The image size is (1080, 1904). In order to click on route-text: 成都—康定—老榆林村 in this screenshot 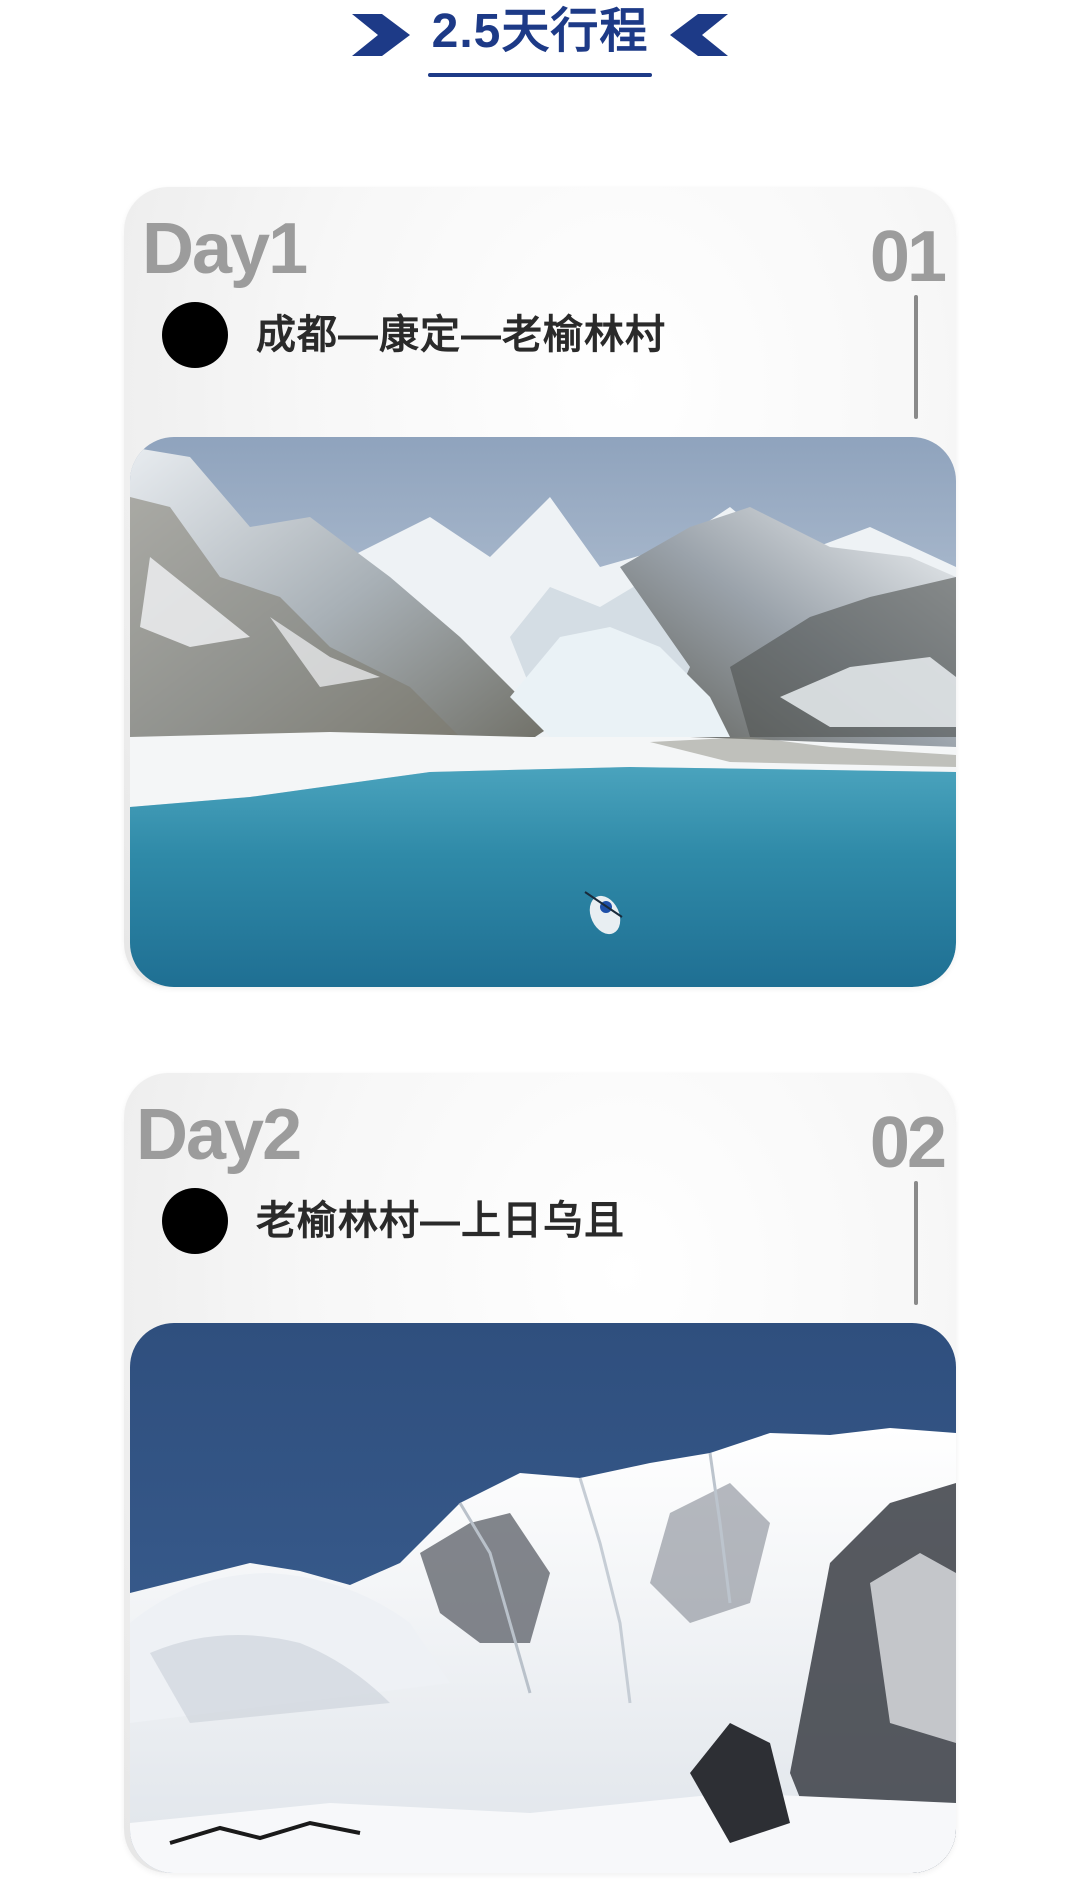, I will do `click(461, 335)`.